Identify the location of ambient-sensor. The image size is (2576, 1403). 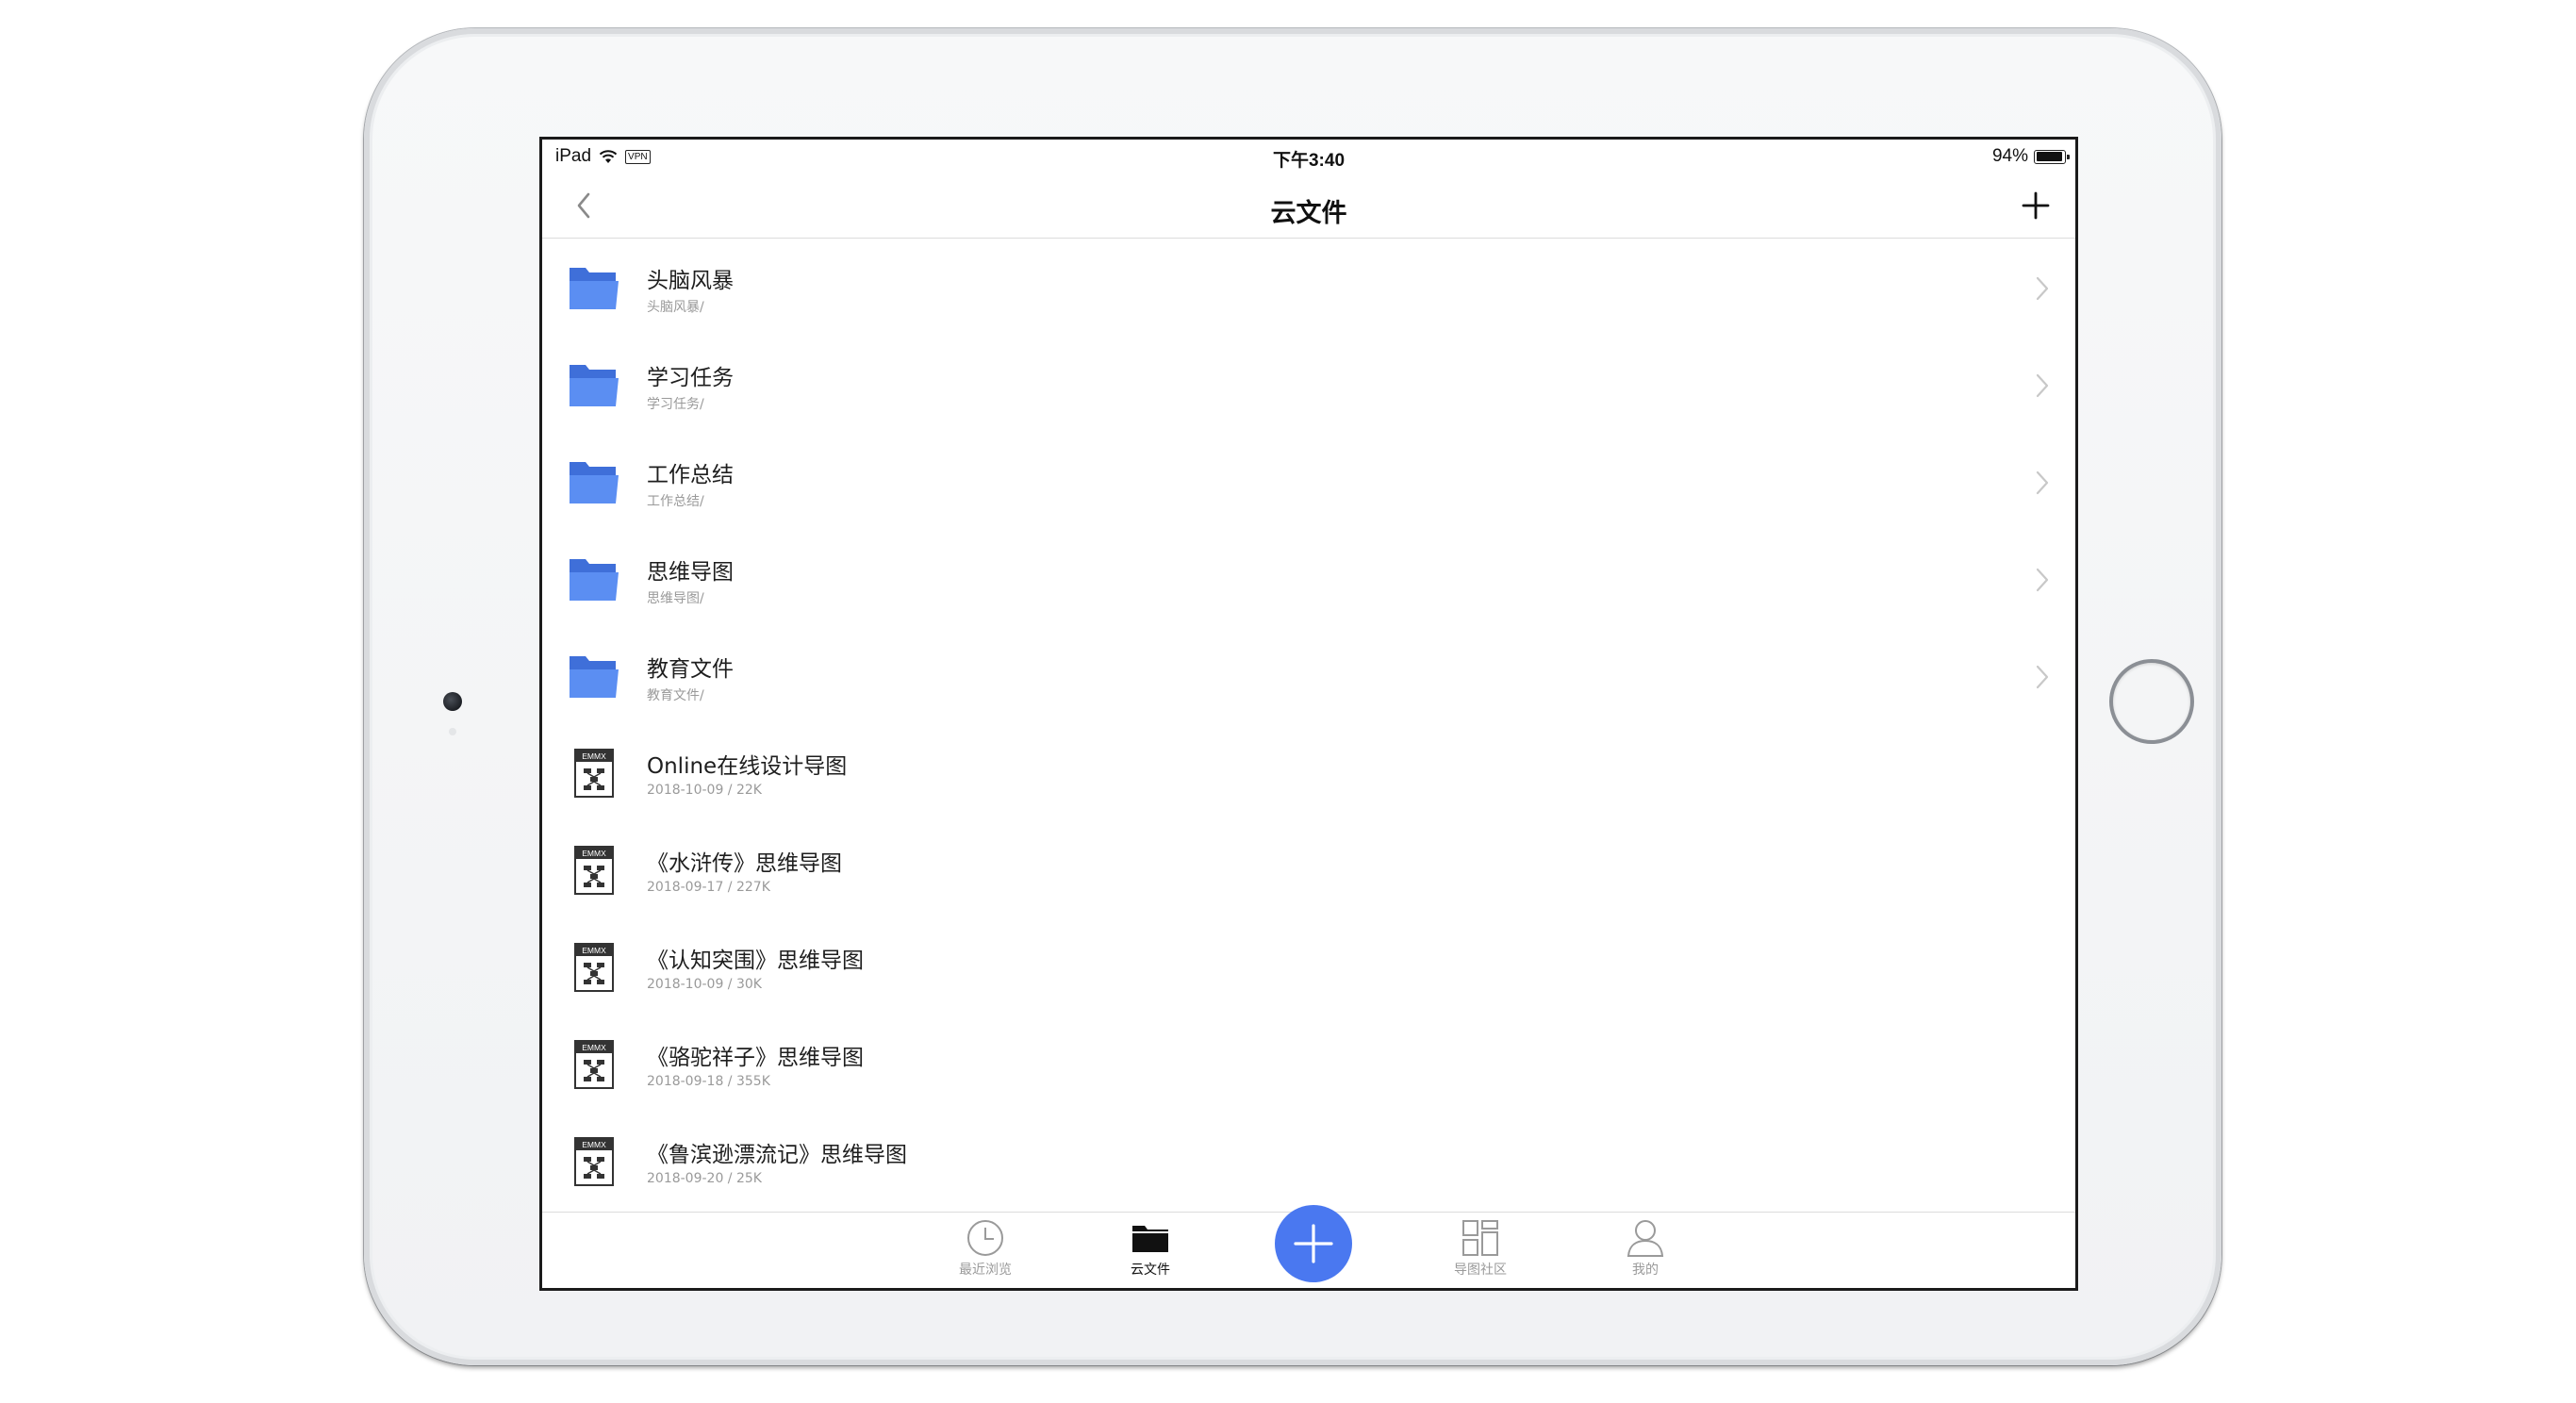
(452, 731).